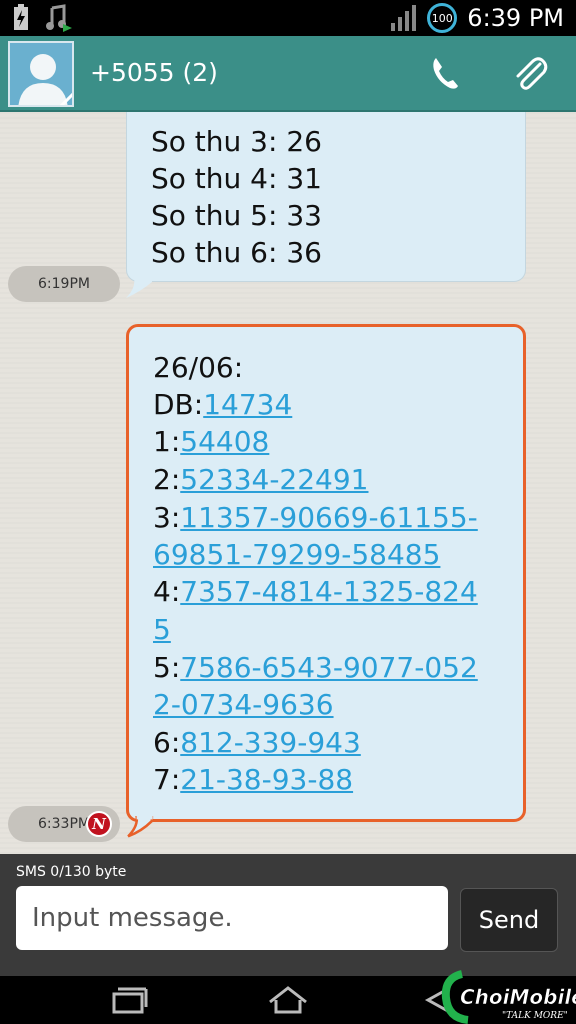 The width and height of the screenshot is (576, 1024). Describe the element at coordinates (274, 479) in the screenshot. I see `number-link: 52334-22491` at that location.